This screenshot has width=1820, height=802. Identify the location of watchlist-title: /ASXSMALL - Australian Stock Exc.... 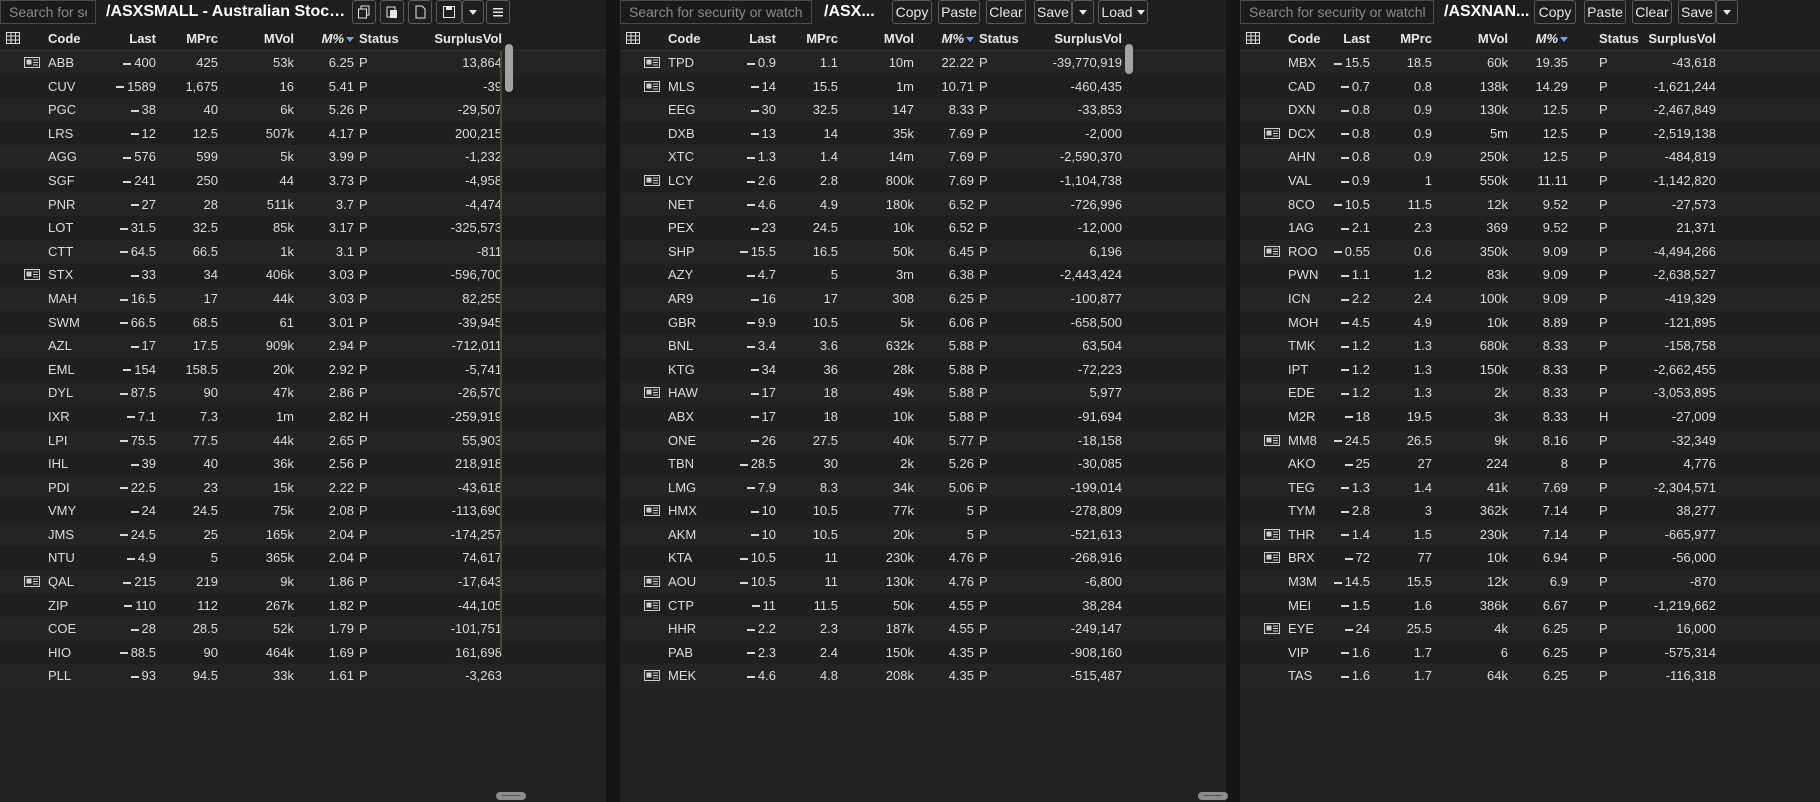
(229, 12).